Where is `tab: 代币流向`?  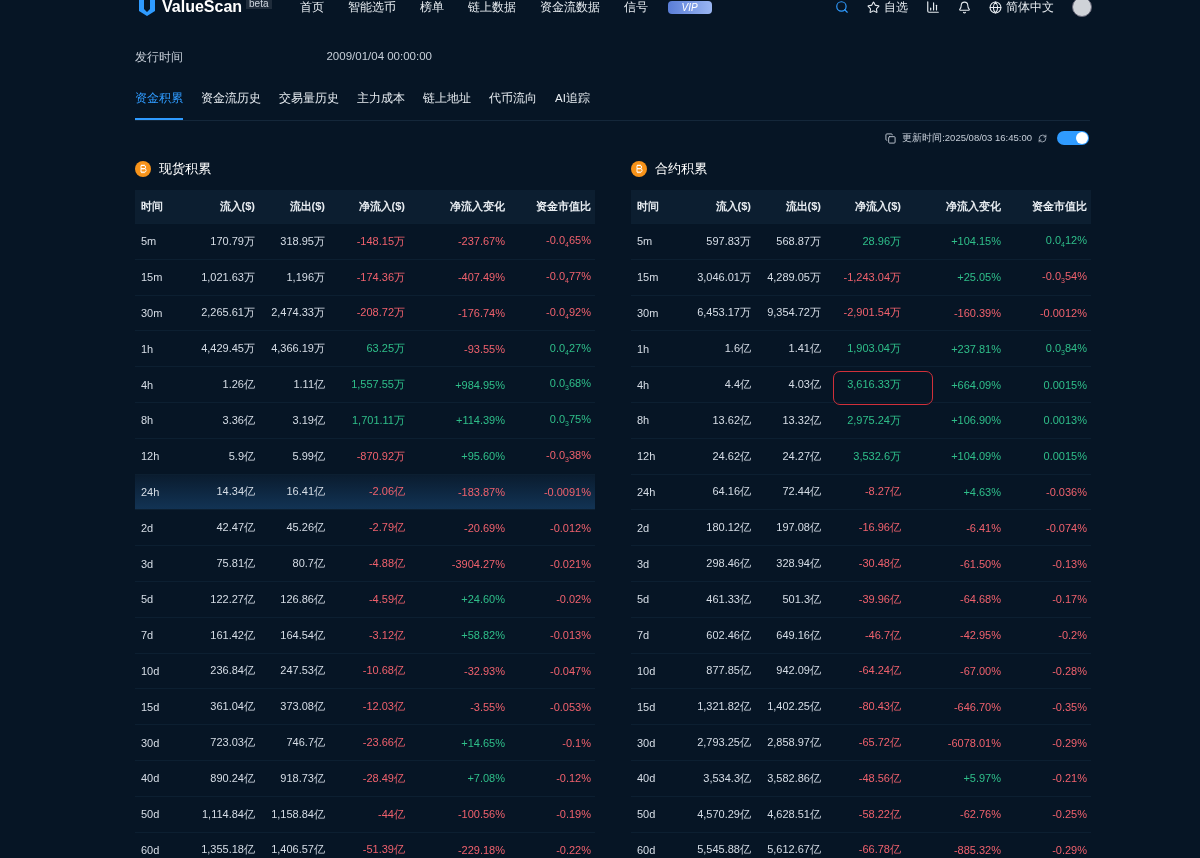 tab: 代币流向 is located at coordinates (513, 105).